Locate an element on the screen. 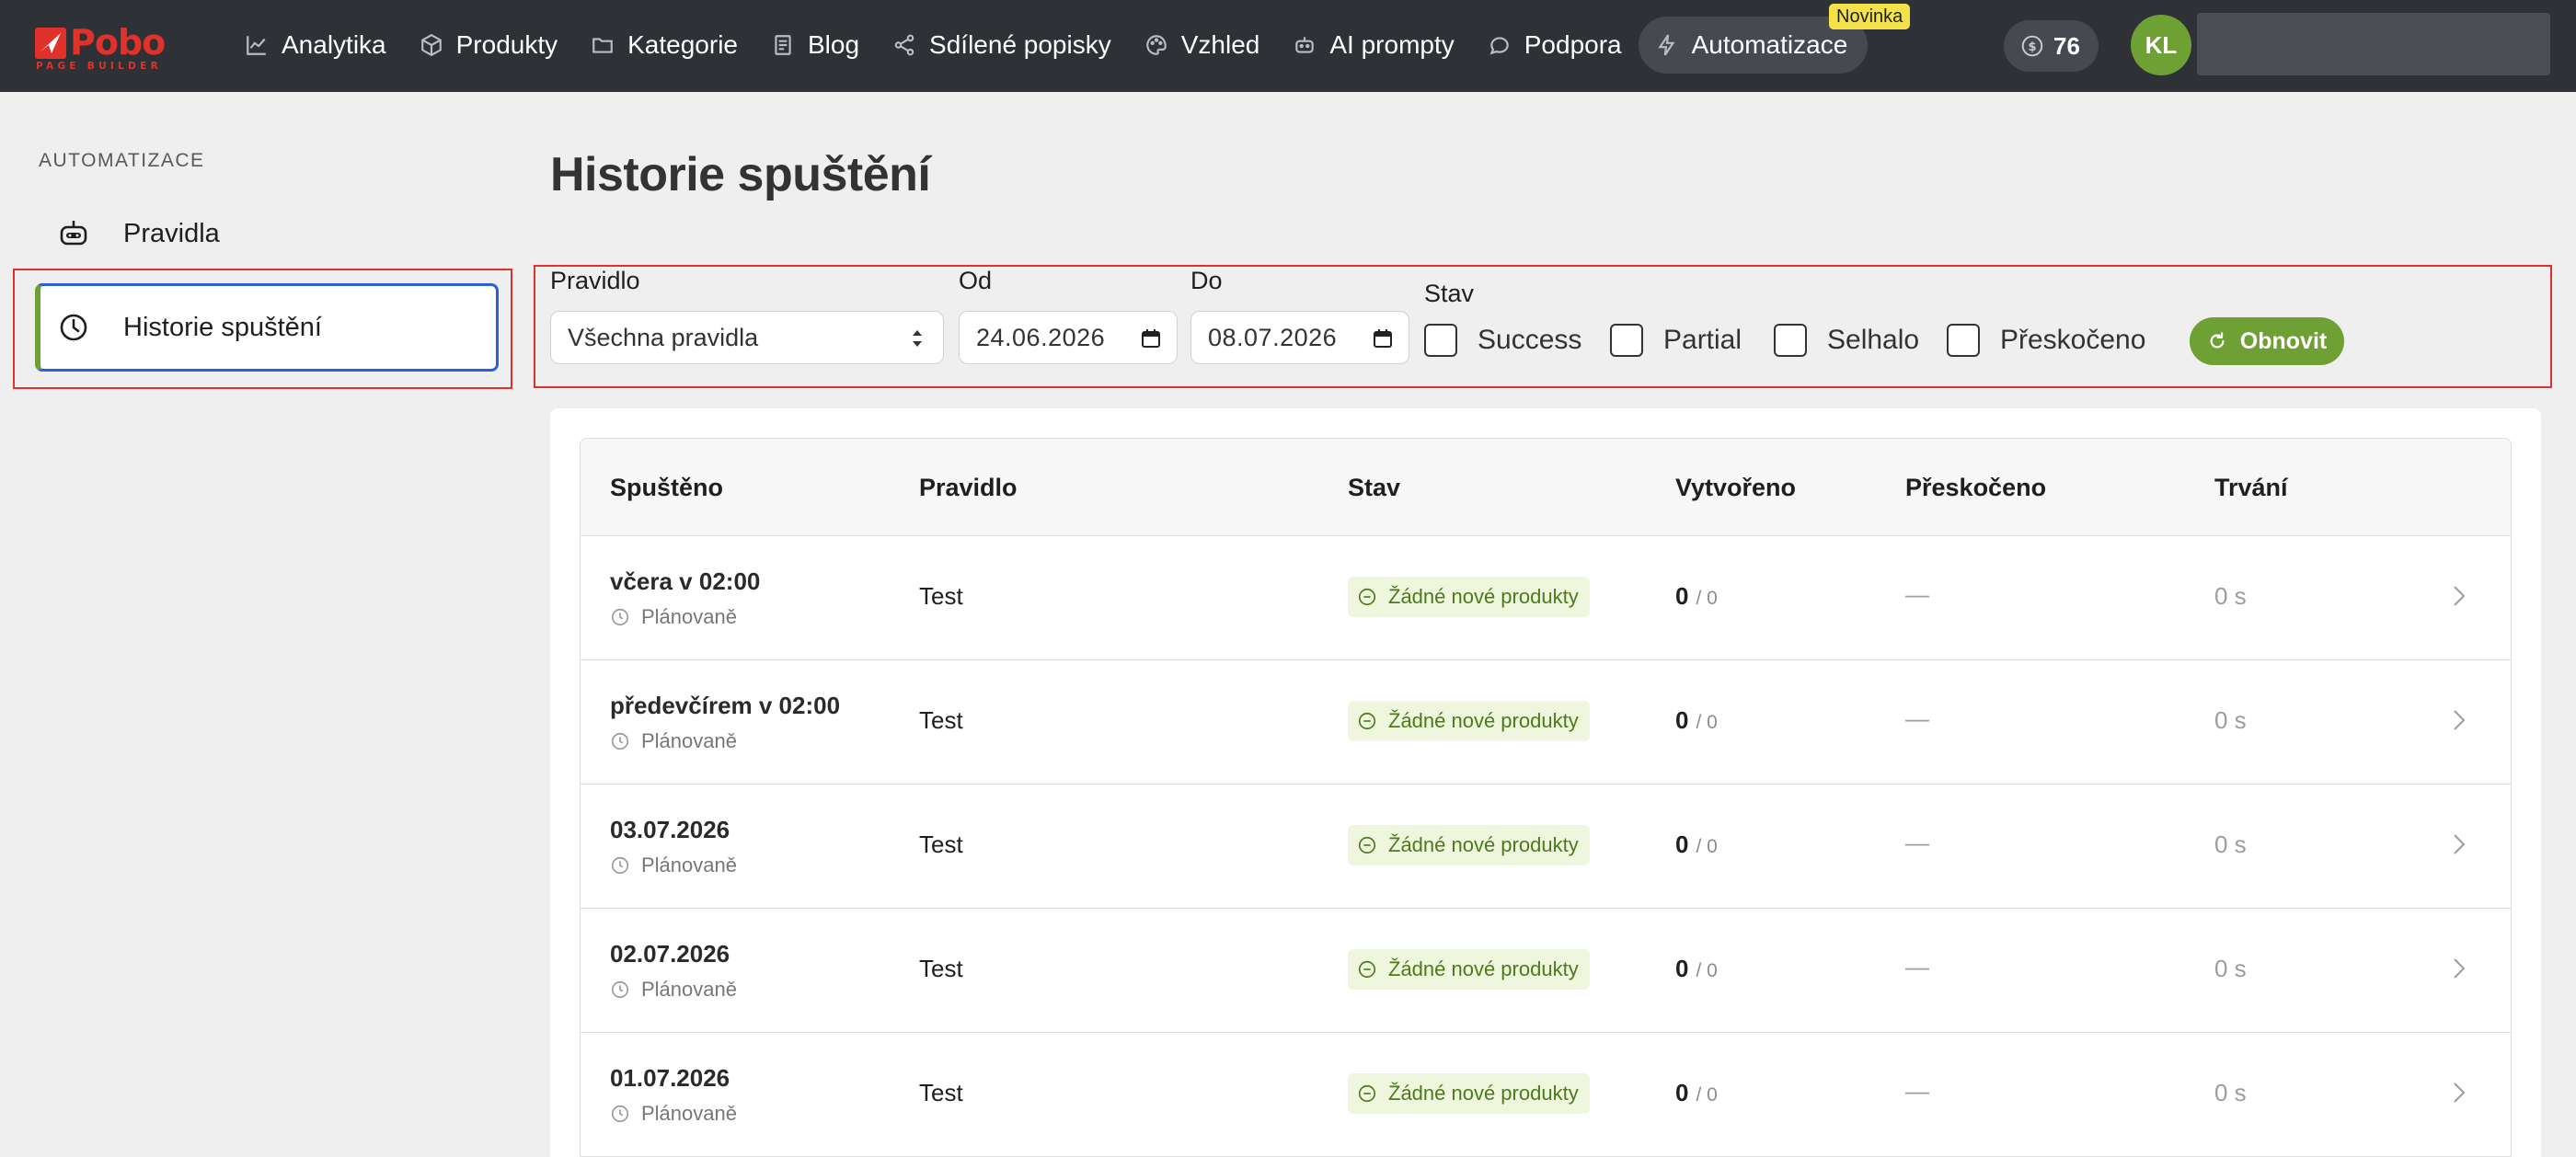 This screenshot has width=2576, height=1157. nav-item-kategorie: Kategorie is located at coordinates (664, 45).